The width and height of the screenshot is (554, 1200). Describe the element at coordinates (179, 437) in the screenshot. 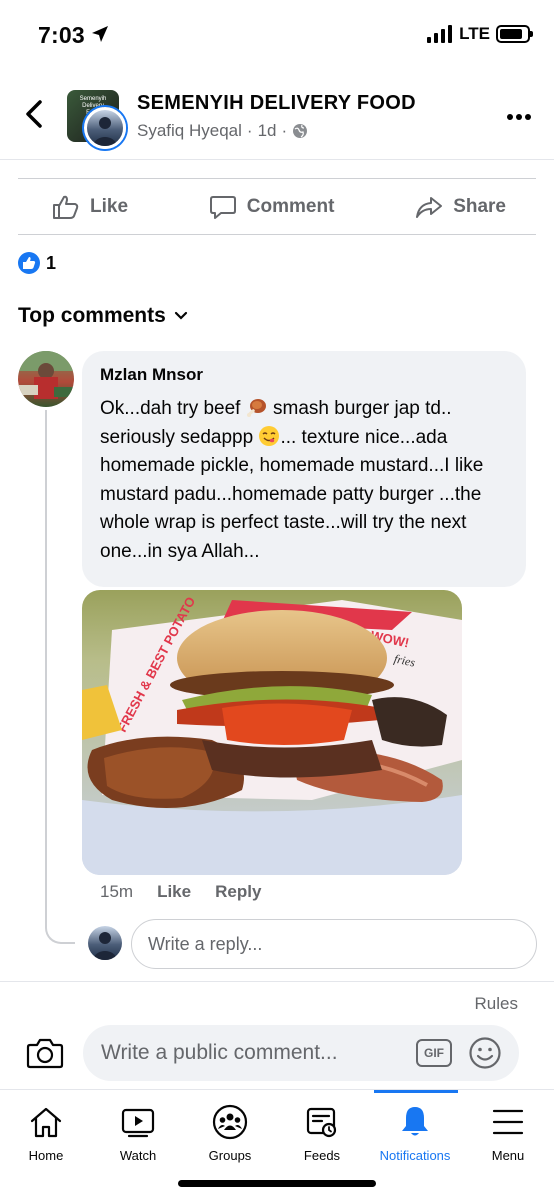

I see `comment-text-part: seriously sedappp` at that location.